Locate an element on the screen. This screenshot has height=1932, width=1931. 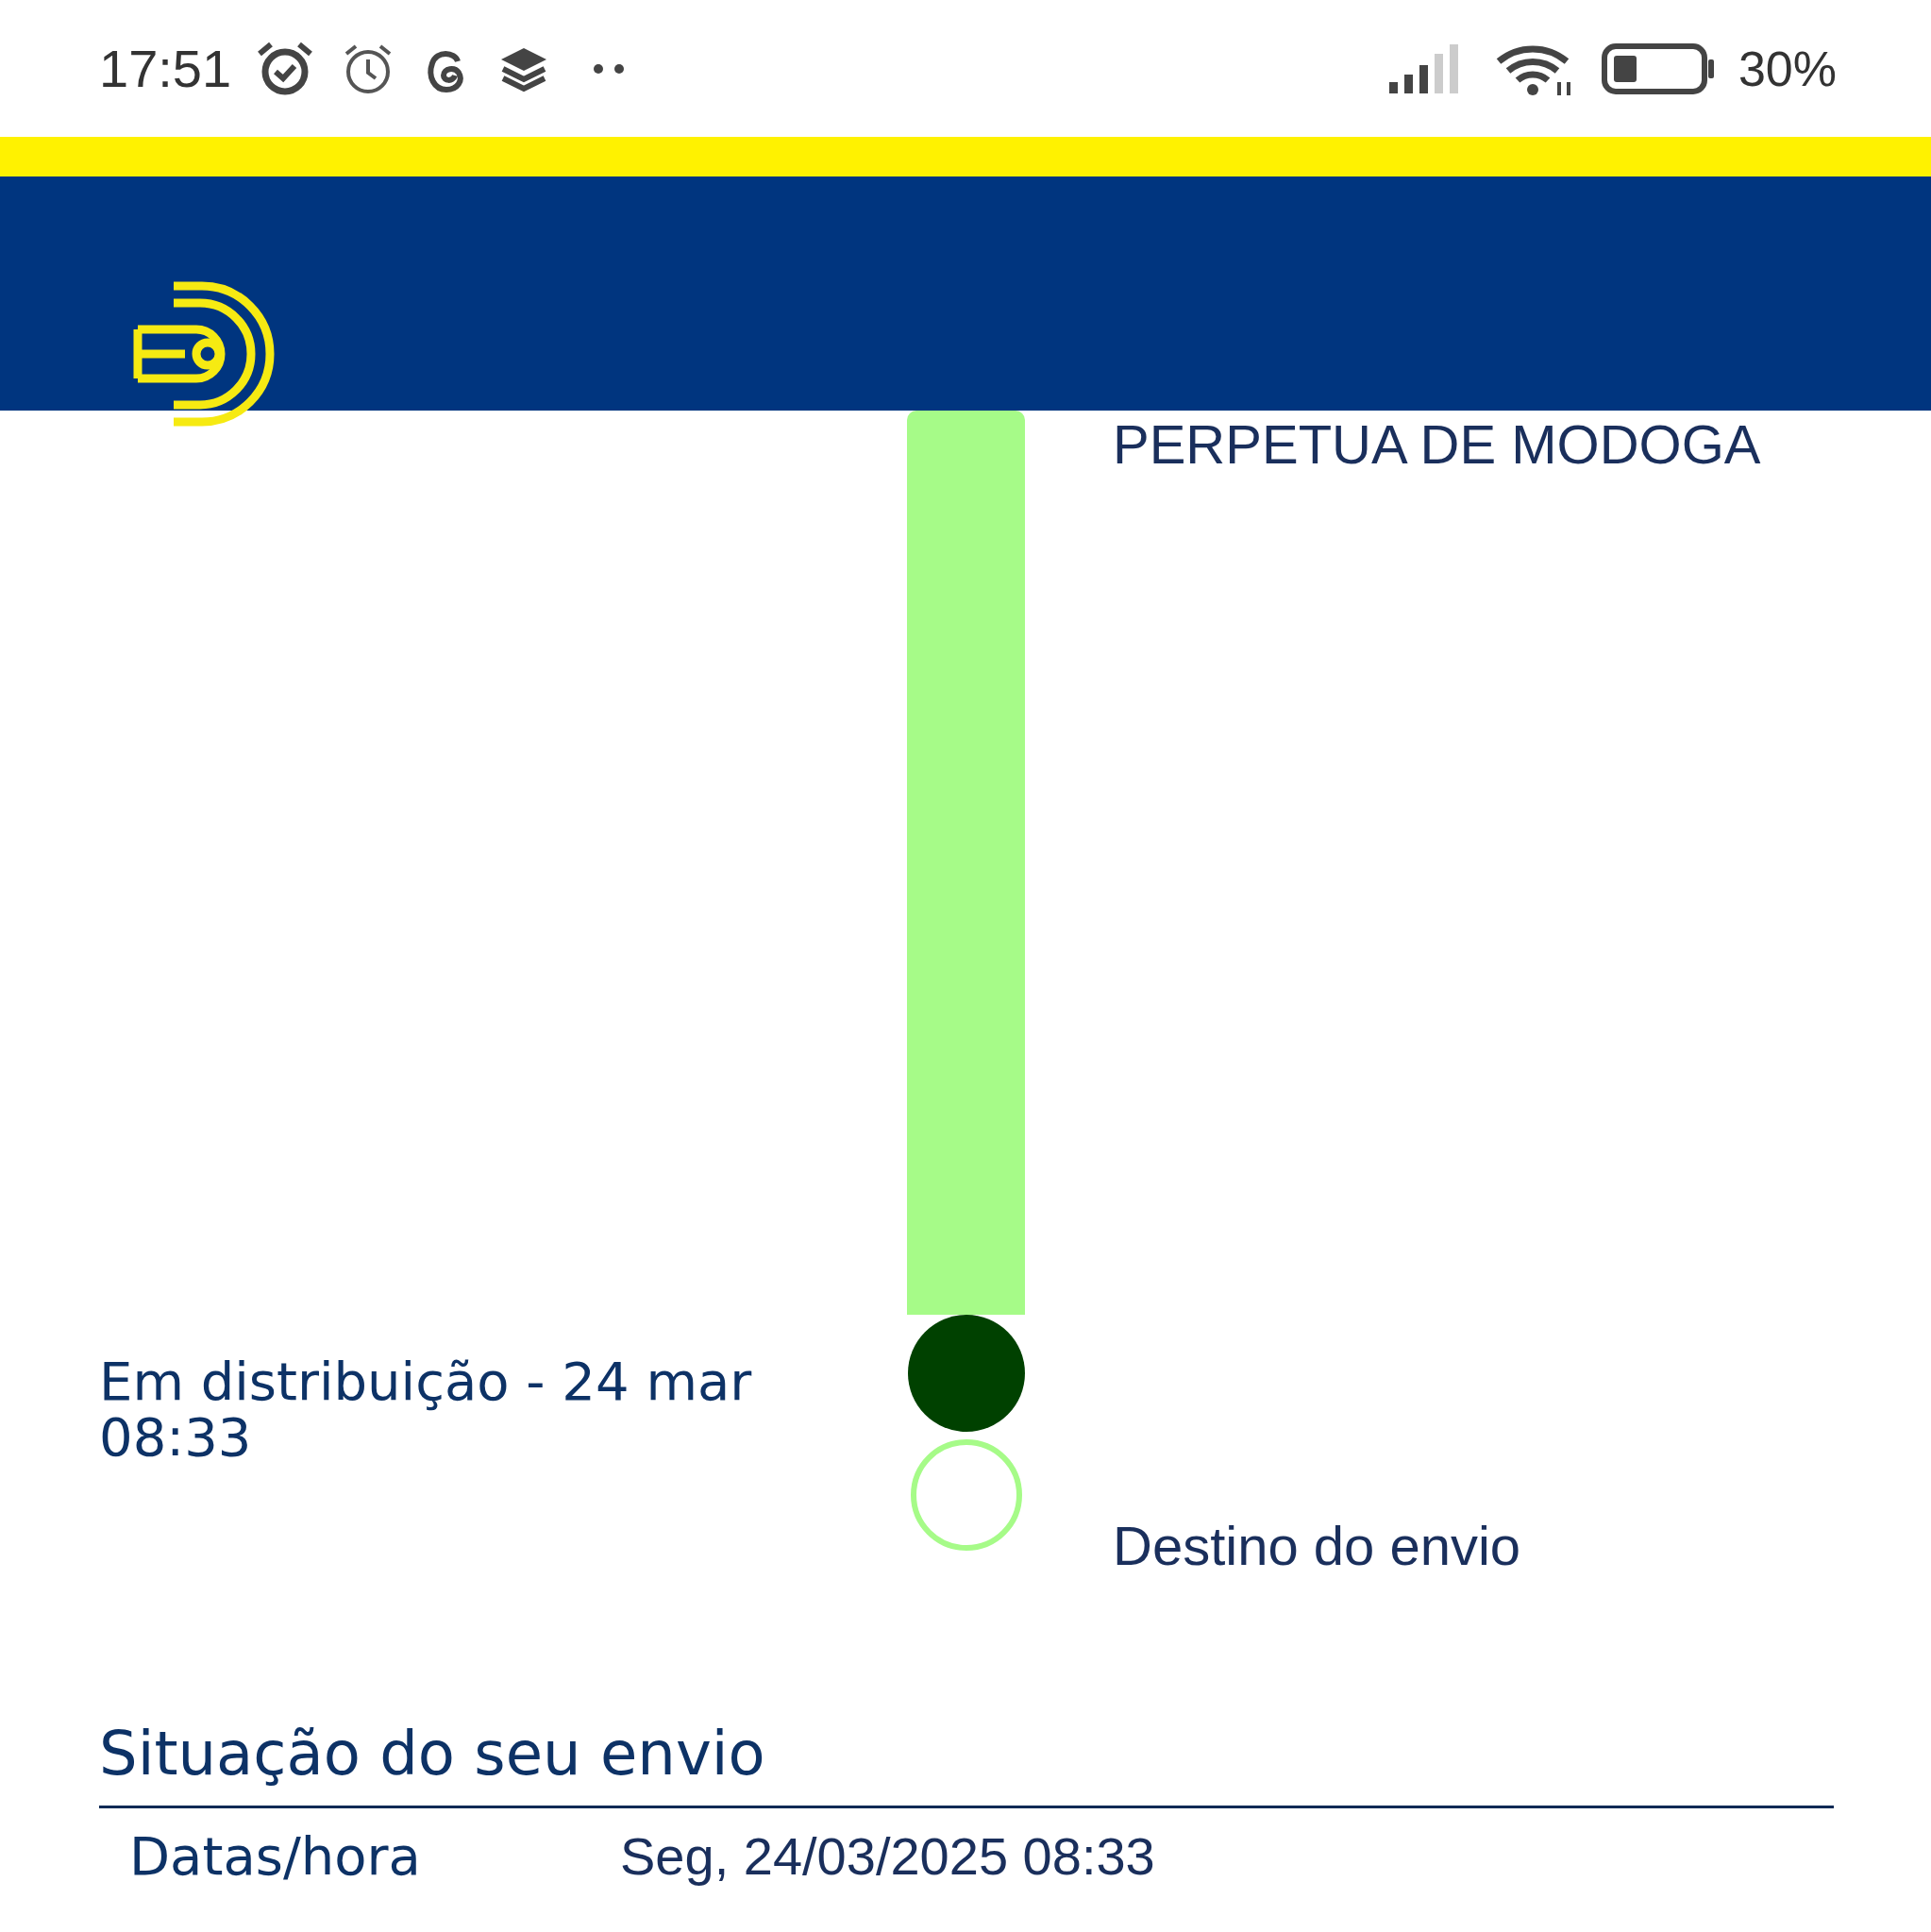
clock-time: 17:51 is located at coordinates (165, 68).